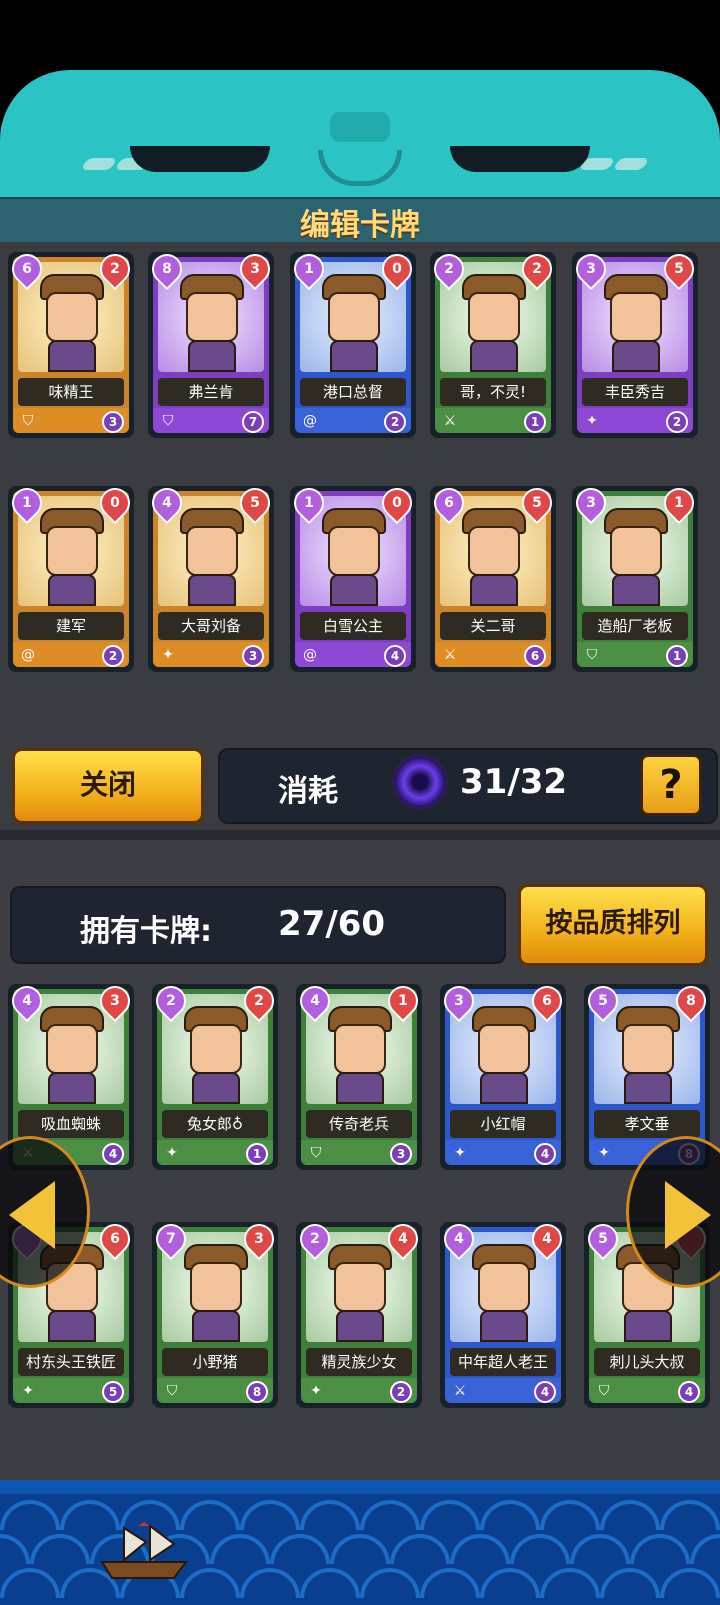 The width and height of the screenshot is (720, 1605). What do you see at coordinates (211, 342) in the screenshot?
I see `card: 弗兰肯 8 3 ⛉ 7` at bounding box center [211, 342].